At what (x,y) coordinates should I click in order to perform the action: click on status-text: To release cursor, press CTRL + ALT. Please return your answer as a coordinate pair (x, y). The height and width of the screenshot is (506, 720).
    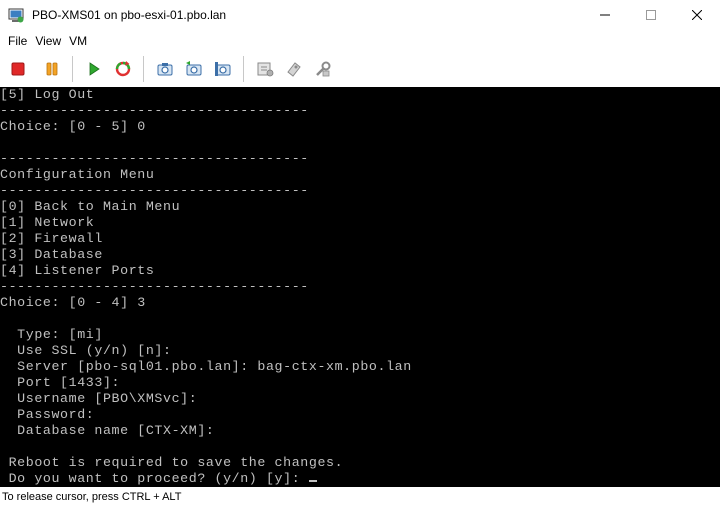
    Looking at the image, I should click on (92, 497).